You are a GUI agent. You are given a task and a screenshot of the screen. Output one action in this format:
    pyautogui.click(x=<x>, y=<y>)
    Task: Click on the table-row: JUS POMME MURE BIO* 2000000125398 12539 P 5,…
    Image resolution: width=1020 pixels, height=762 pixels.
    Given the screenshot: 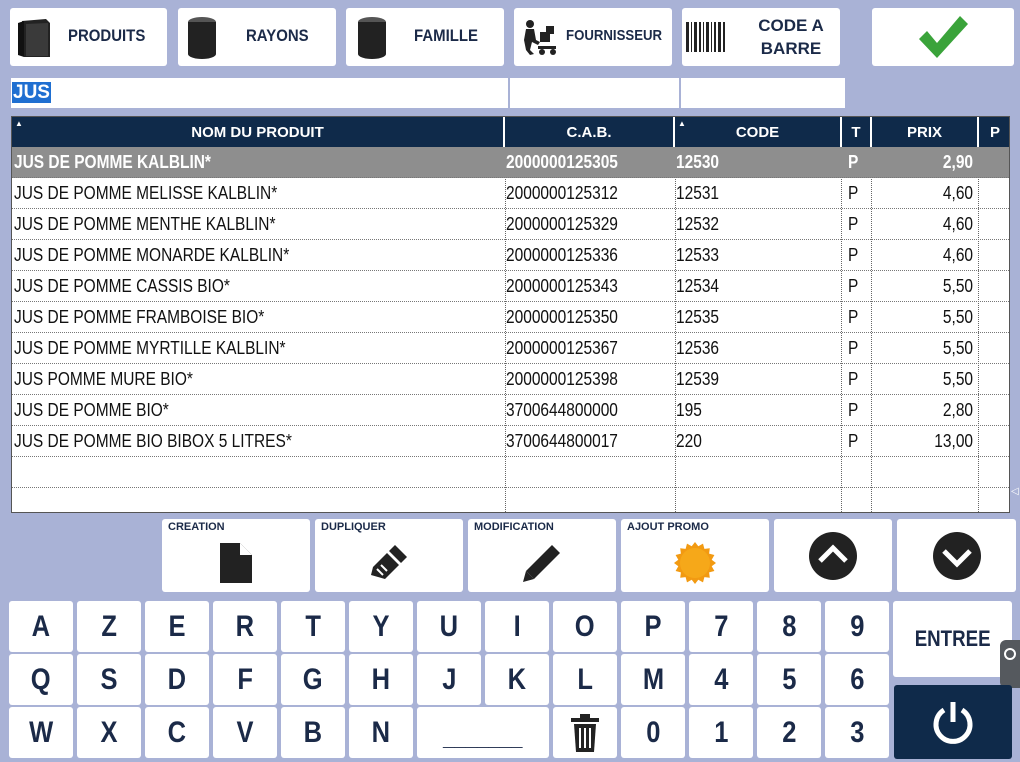 What is the action you would take?
    pyautogui.click(x=510, y=379)
    